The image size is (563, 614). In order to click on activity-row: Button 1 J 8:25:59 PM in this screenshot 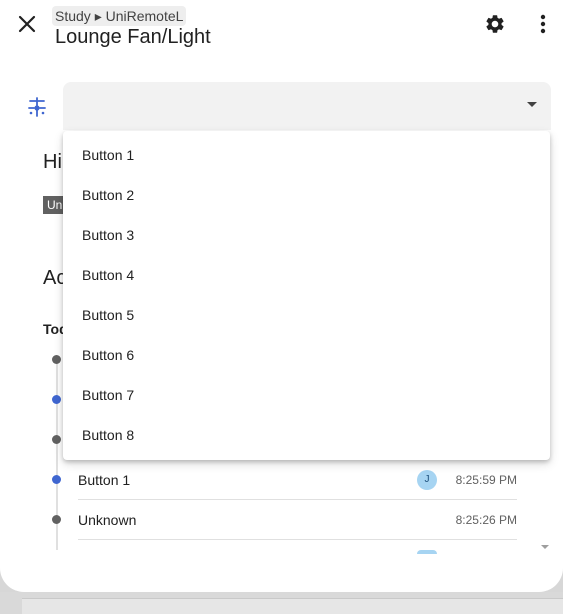, I will do `click(297, 480)`.